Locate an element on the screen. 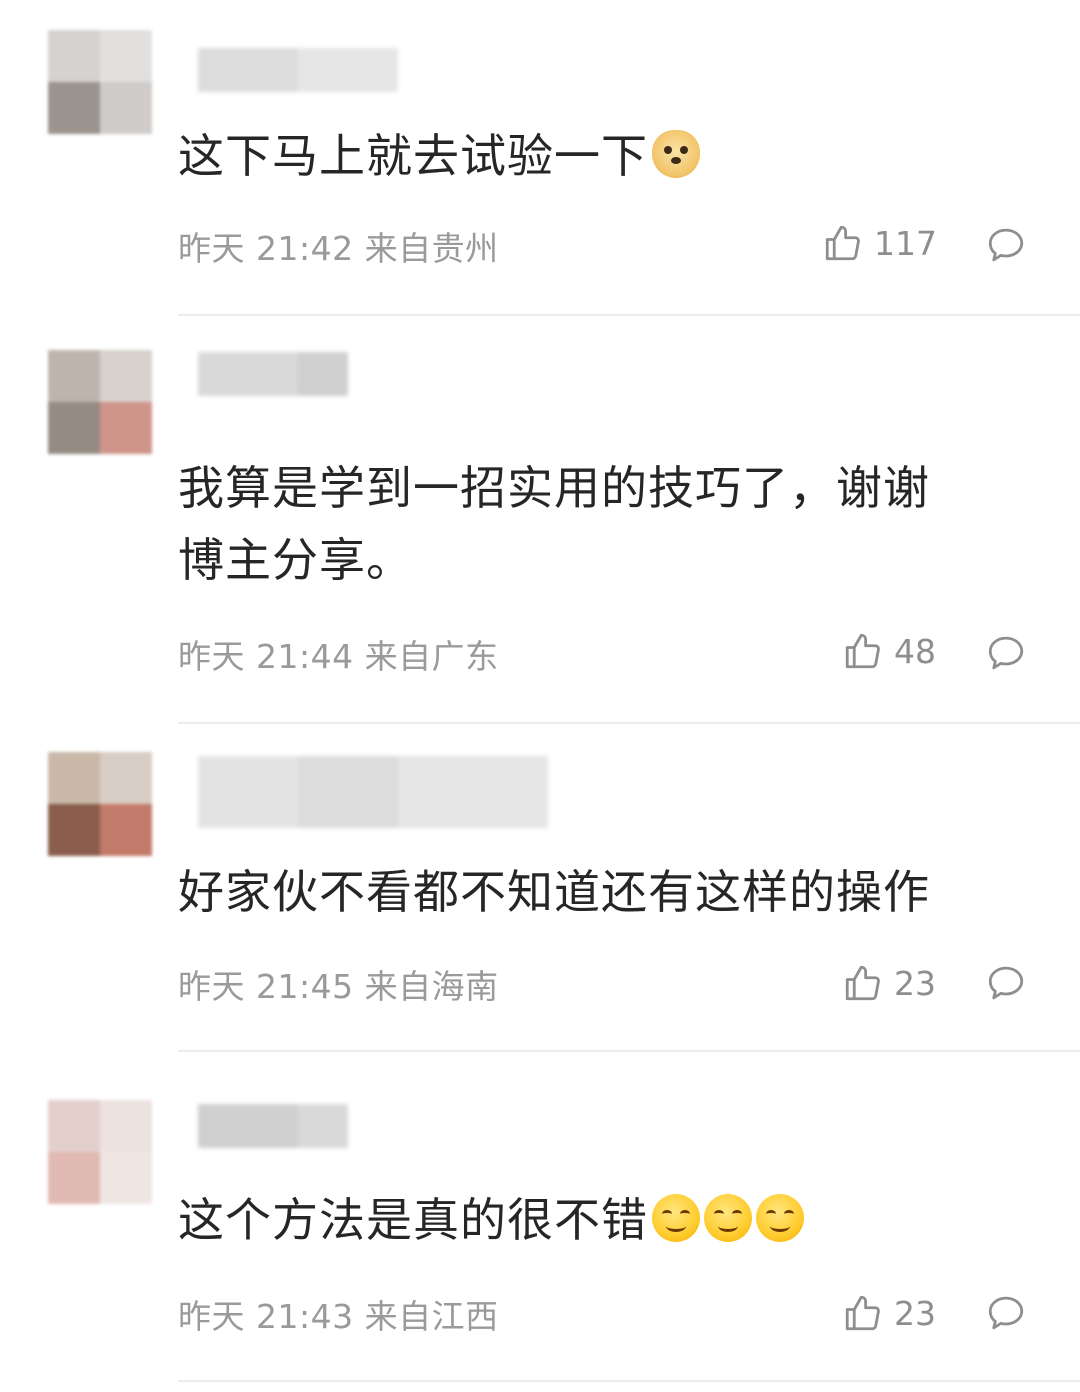 The width and height of the screenshot is (1080, 1392). comment-text: 这下马上就去试验一下 is located at coordinates (609, 156).